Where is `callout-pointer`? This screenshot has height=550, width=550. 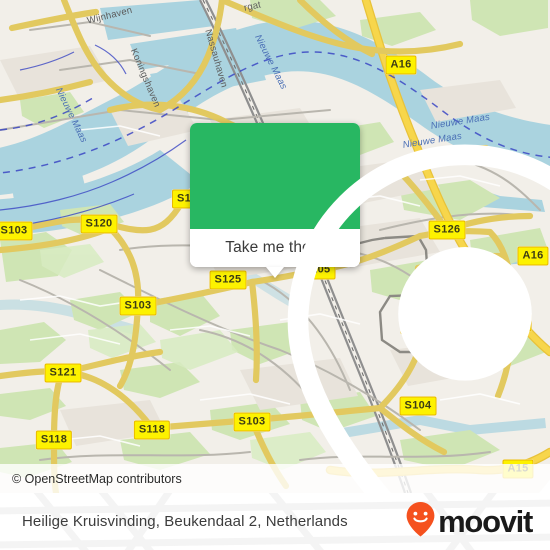
callout-pointer is located at coordinates (275, 272).